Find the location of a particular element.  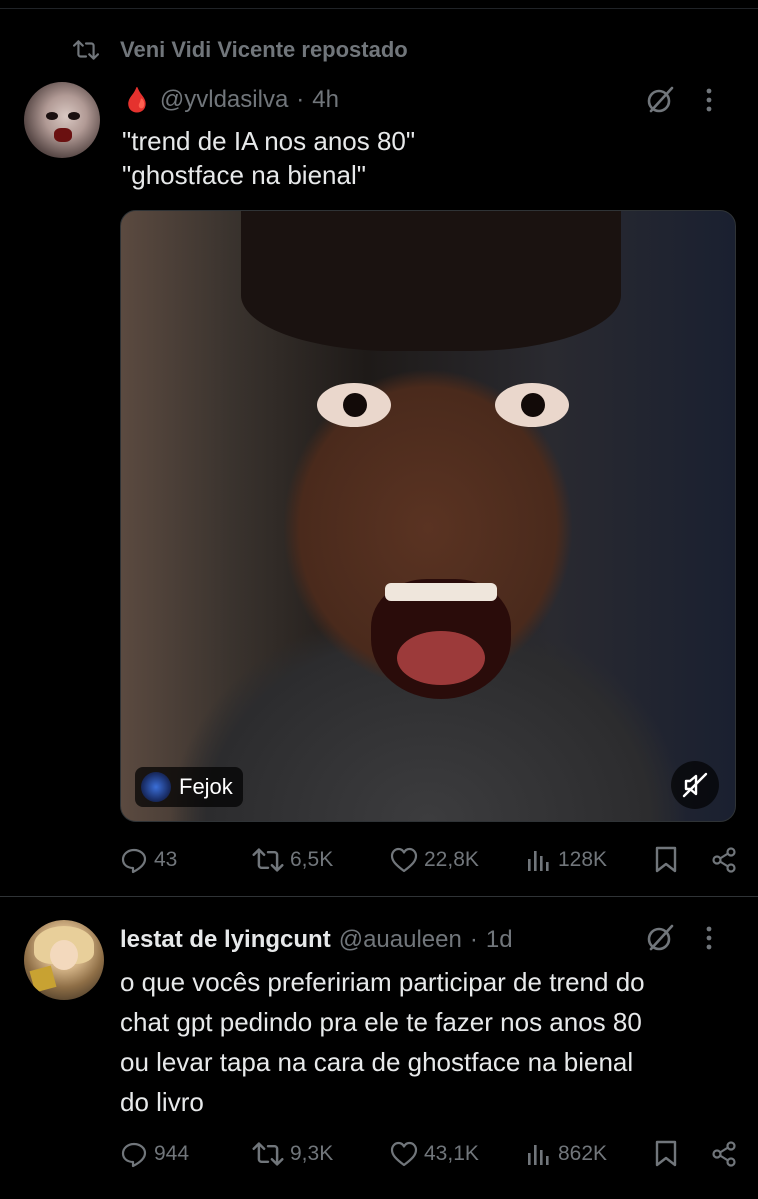

tweet2-display-name: lestat de lyingcunt is located at coordinates (225, 940).